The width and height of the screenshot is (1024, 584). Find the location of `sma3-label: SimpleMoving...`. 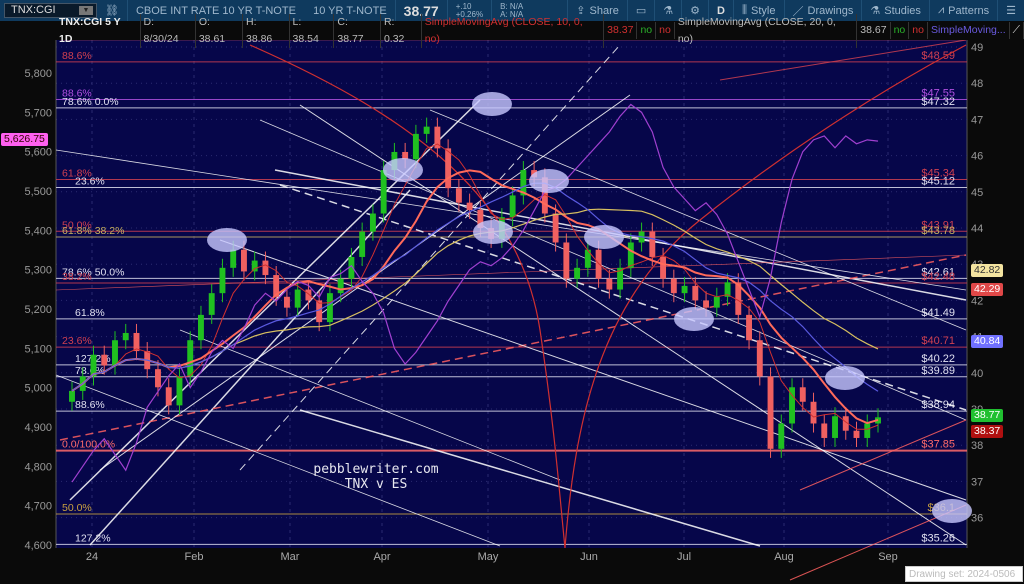

sma3-label: SimpleMoving... is located at coordinates (969, 30).